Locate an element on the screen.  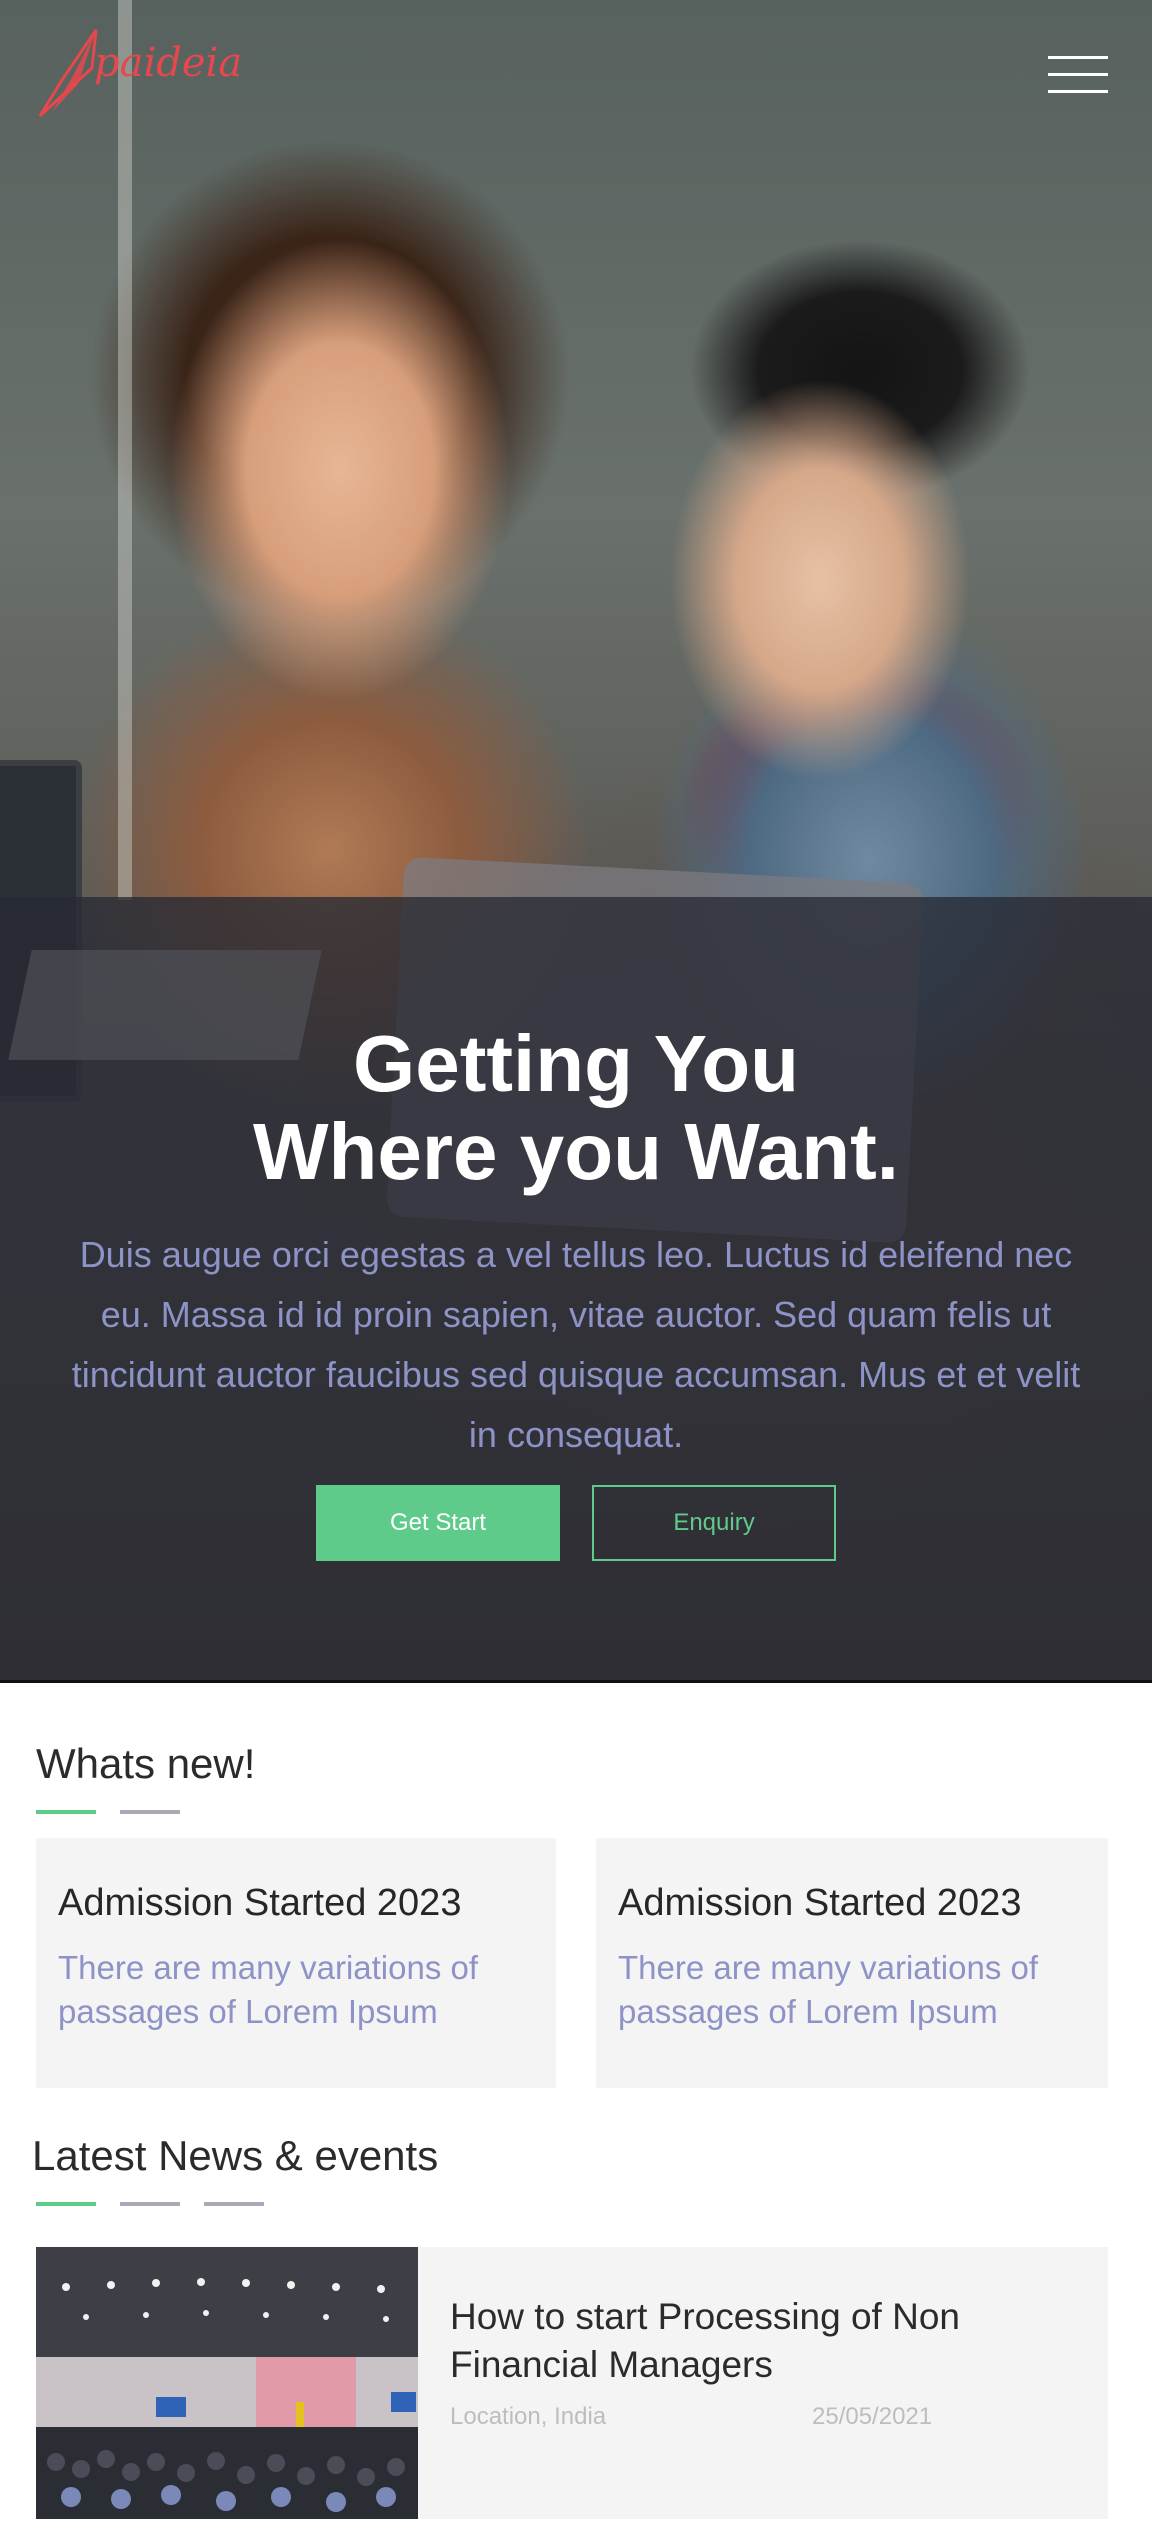
hero-title: Getting You Where you Want. is located at coordinates (576, 1108).